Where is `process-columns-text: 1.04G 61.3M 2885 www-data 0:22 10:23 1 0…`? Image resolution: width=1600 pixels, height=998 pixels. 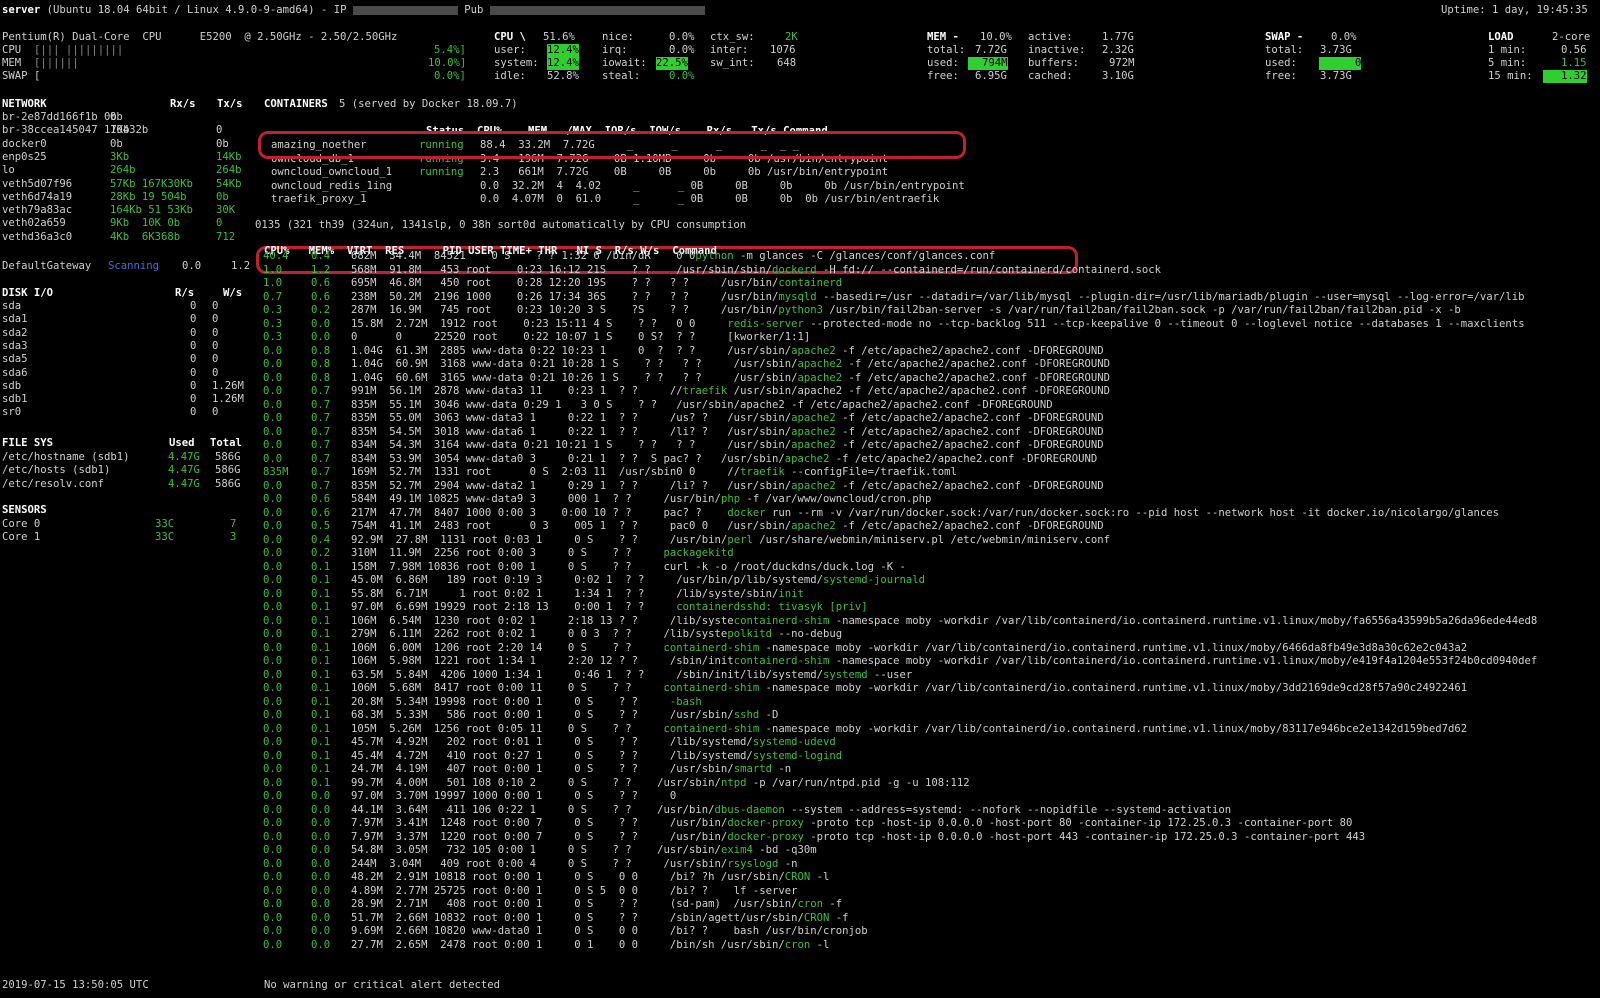 process-columns-text: 1.04G 61.3M 2885 www-data 0:22 10:23 1 0… is located at coordinates (571, 350).